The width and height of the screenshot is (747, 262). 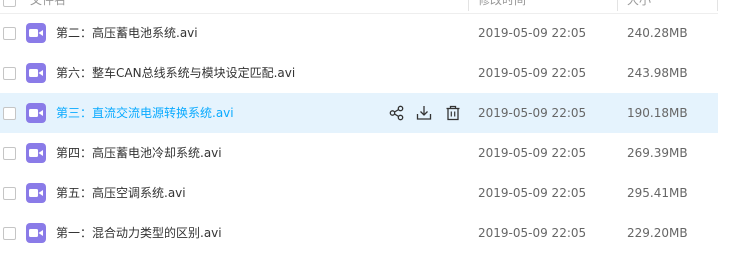 I want to click on file-name: 第二：高压蓄电池系统.avi, so click(x=127, y=33).